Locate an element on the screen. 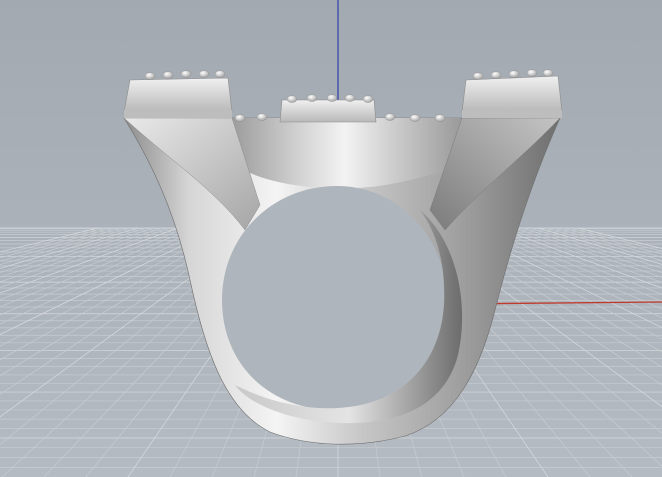 The height and width of the screenshot is (477, 662). left-top-block is located at coordinates (178, 97).